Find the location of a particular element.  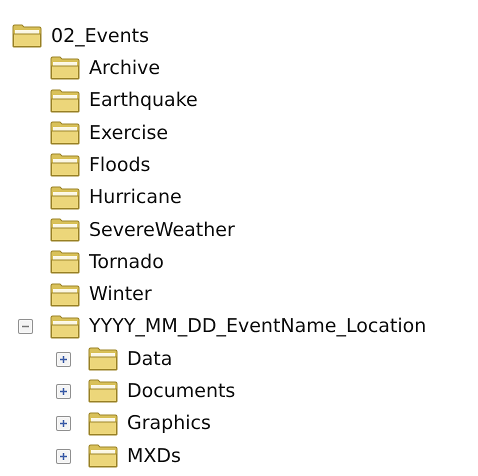

tree-item-label: Tornado is located at coordinates (126, 262).